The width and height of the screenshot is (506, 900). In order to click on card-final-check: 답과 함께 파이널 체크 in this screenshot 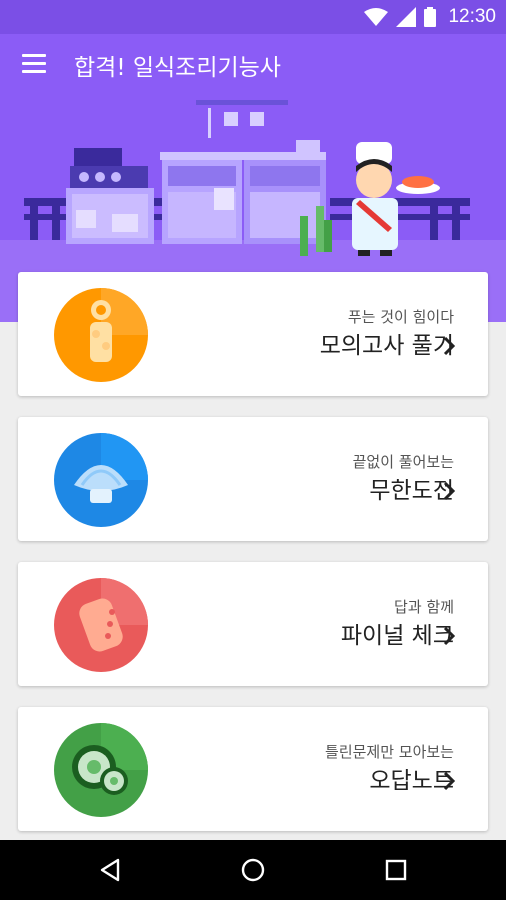, I will do `click(253, 624)`.